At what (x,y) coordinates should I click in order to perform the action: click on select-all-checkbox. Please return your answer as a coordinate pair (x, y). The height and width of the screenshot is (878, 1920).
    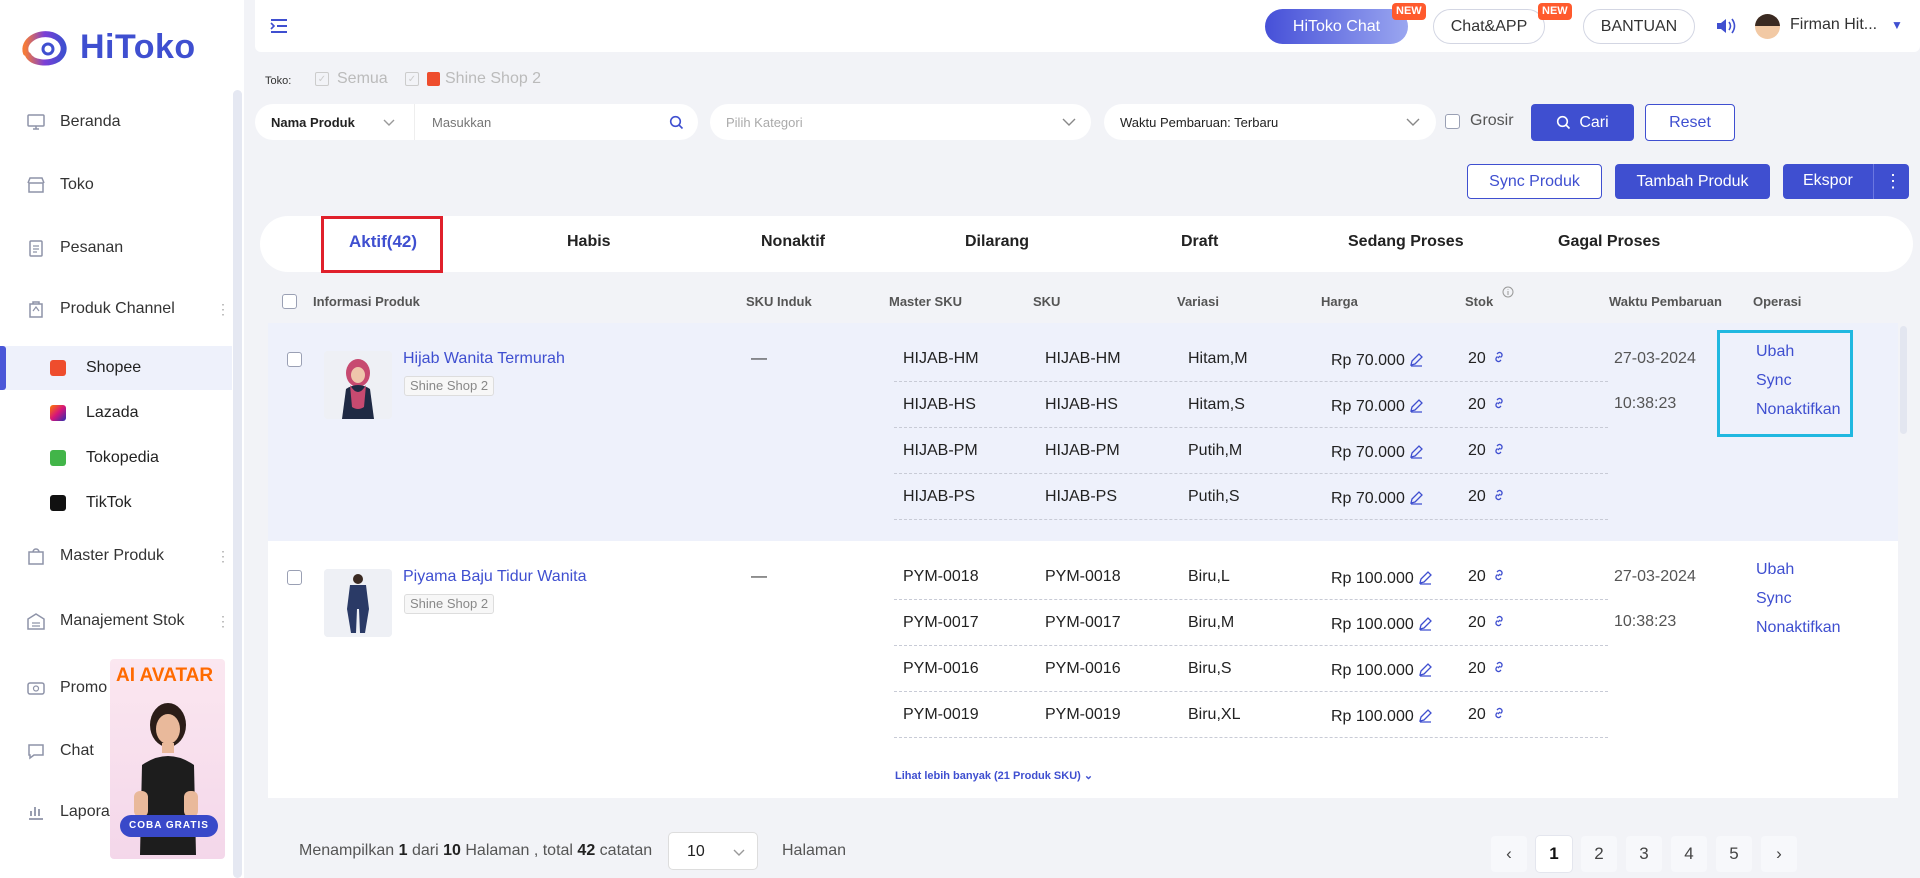
    Looking at the image, I should click on (289, 301).